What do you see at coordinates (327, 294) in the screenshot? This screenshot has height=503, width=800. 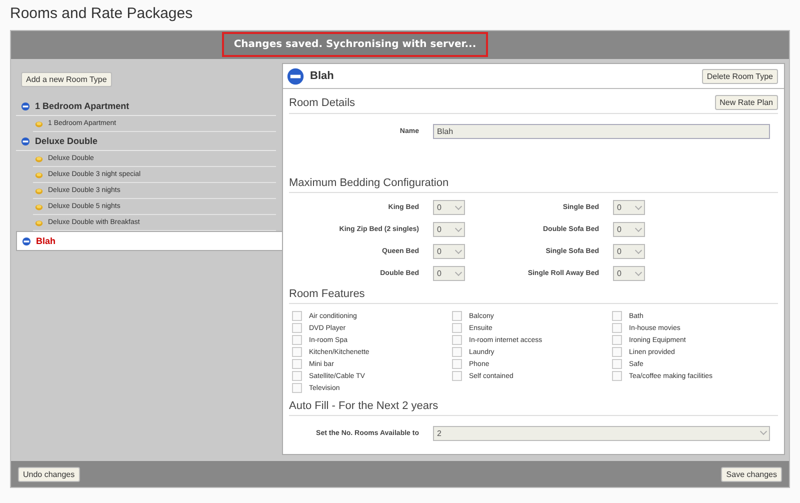 I see `section-heading: Room Features` at bounding box center [327, 294].